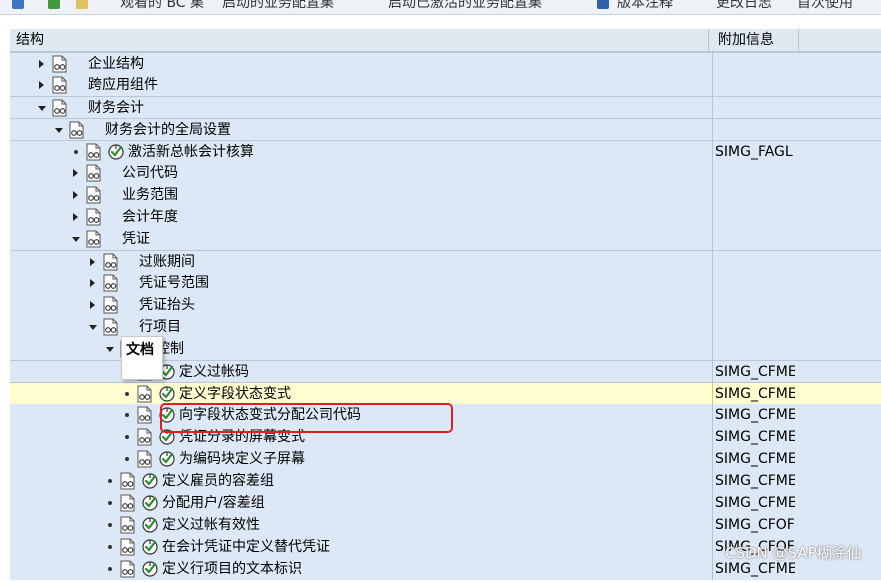  Describe the element at coordinates (110, 569) in the screenshot. I see `leaf-bullet-icon` at that location.